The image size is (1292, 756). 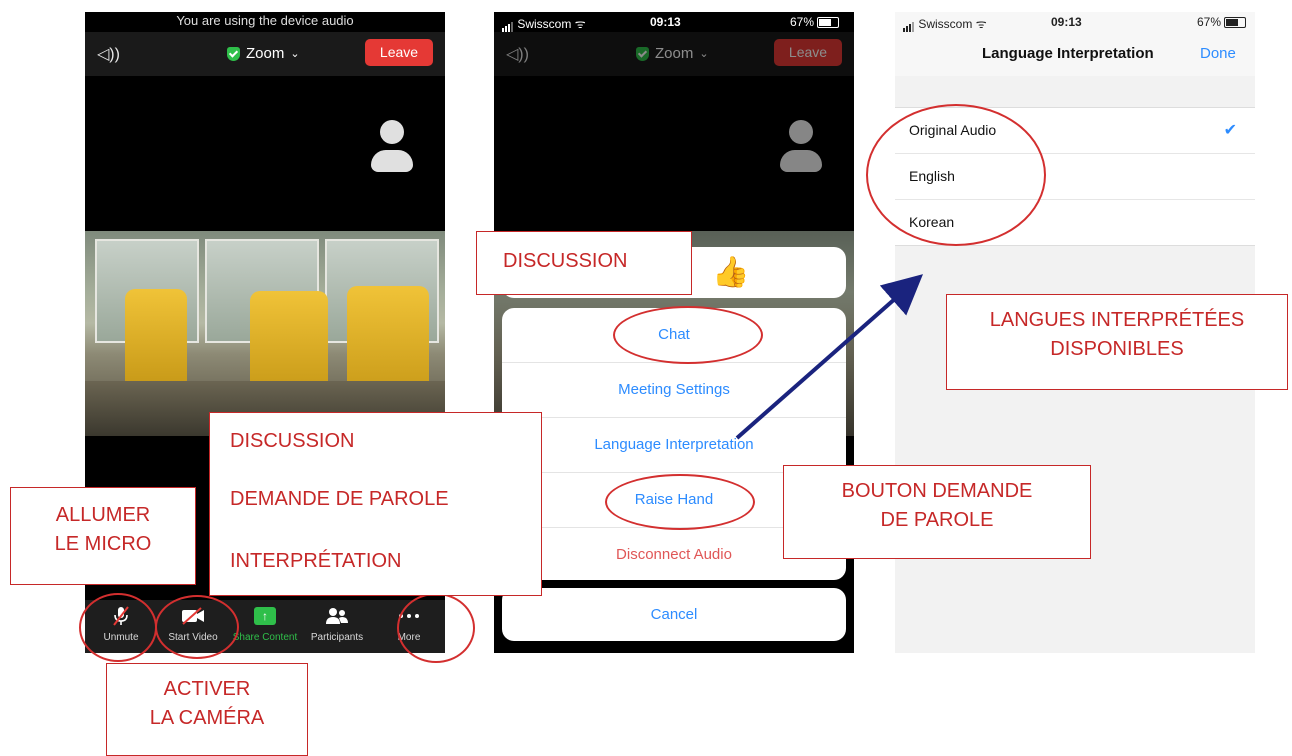 What do you see at coordinates (103, 515) in the screenshot?
I see `callout-mic-line1: ALLUMER` at bounding box center [103, 515].